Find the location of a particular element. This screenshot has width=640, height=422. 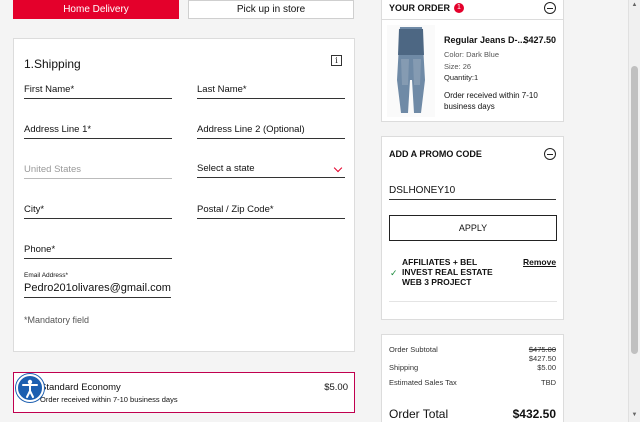

address-line1-label: Address Line 1* is located at coordinates (58, 129).